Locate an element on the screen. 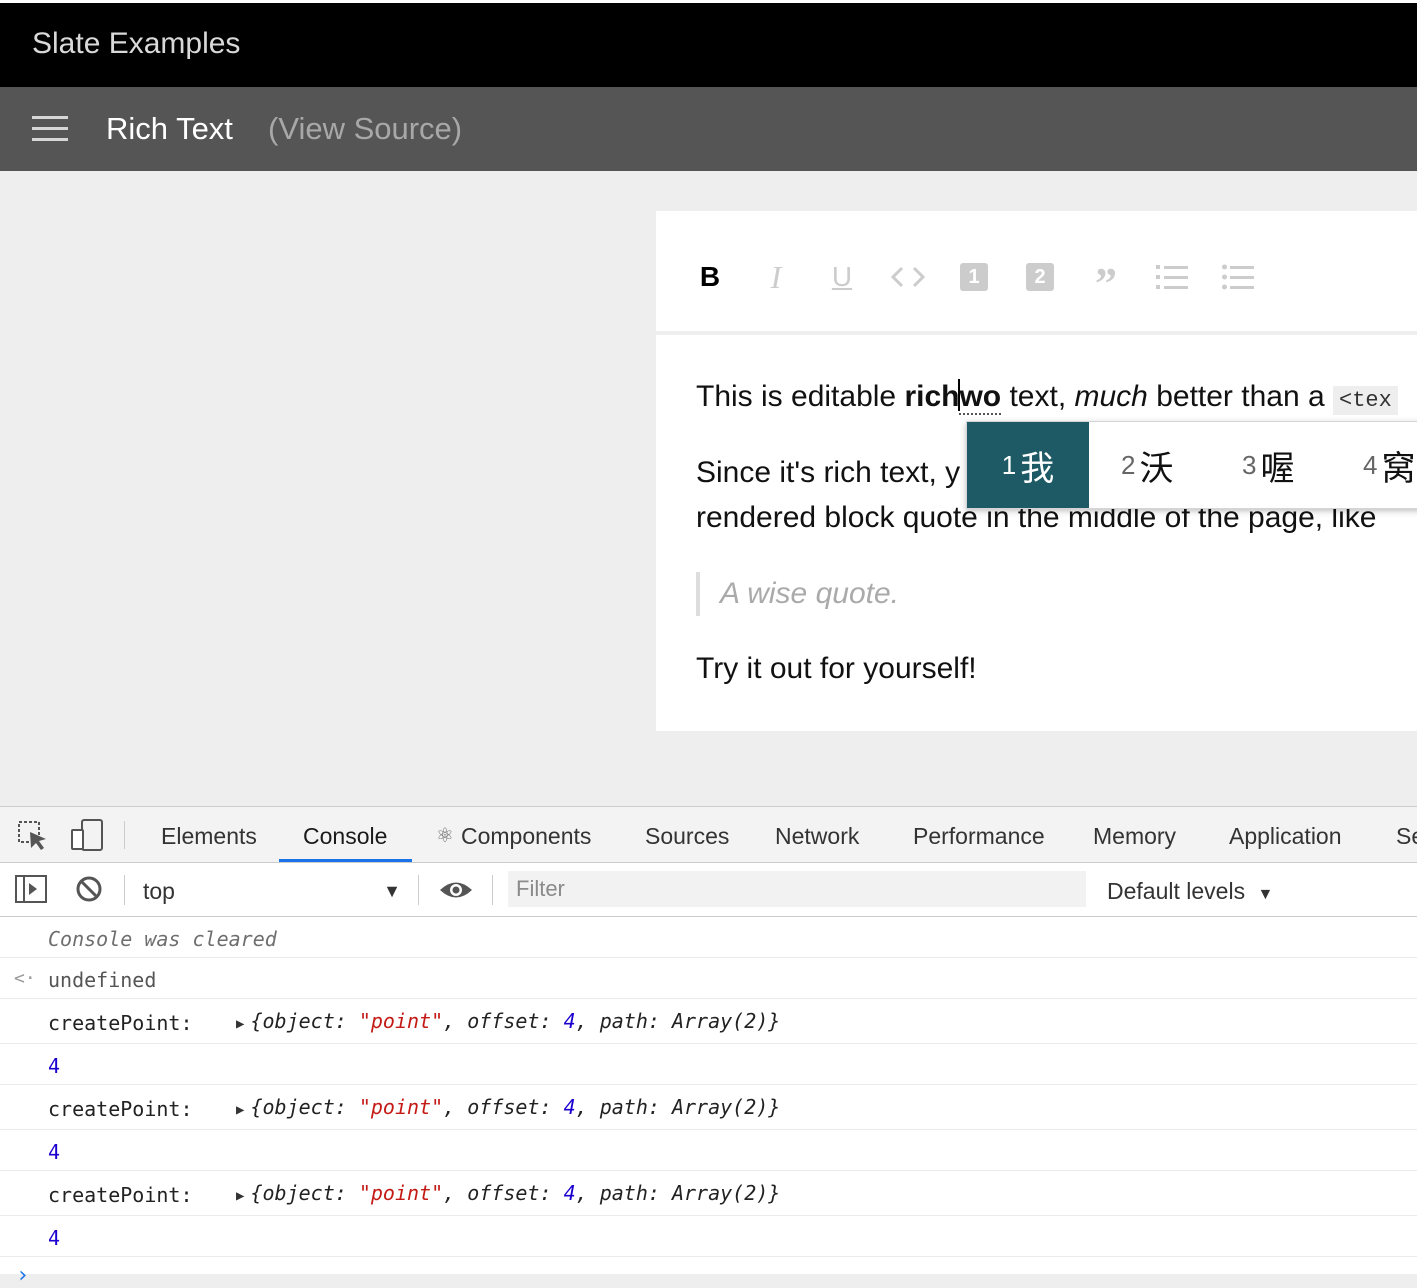 Image resolution: width=1417 pixels, height=1288 pixels. italic-text: much is located at coordinates (1111, 396).